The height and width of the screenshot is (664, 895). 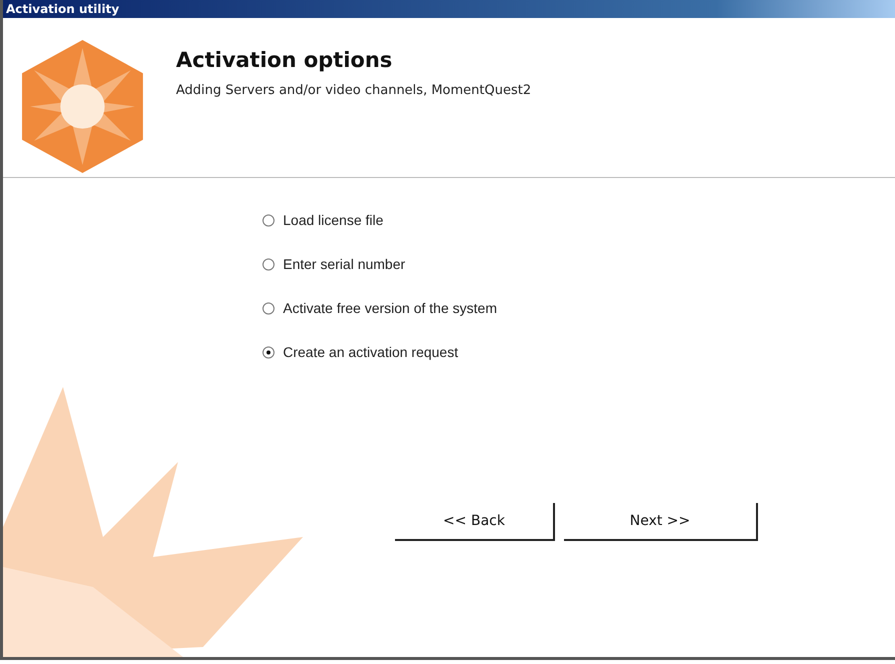 I want to click on next-button: Next >>, so click(x=661, y=522).